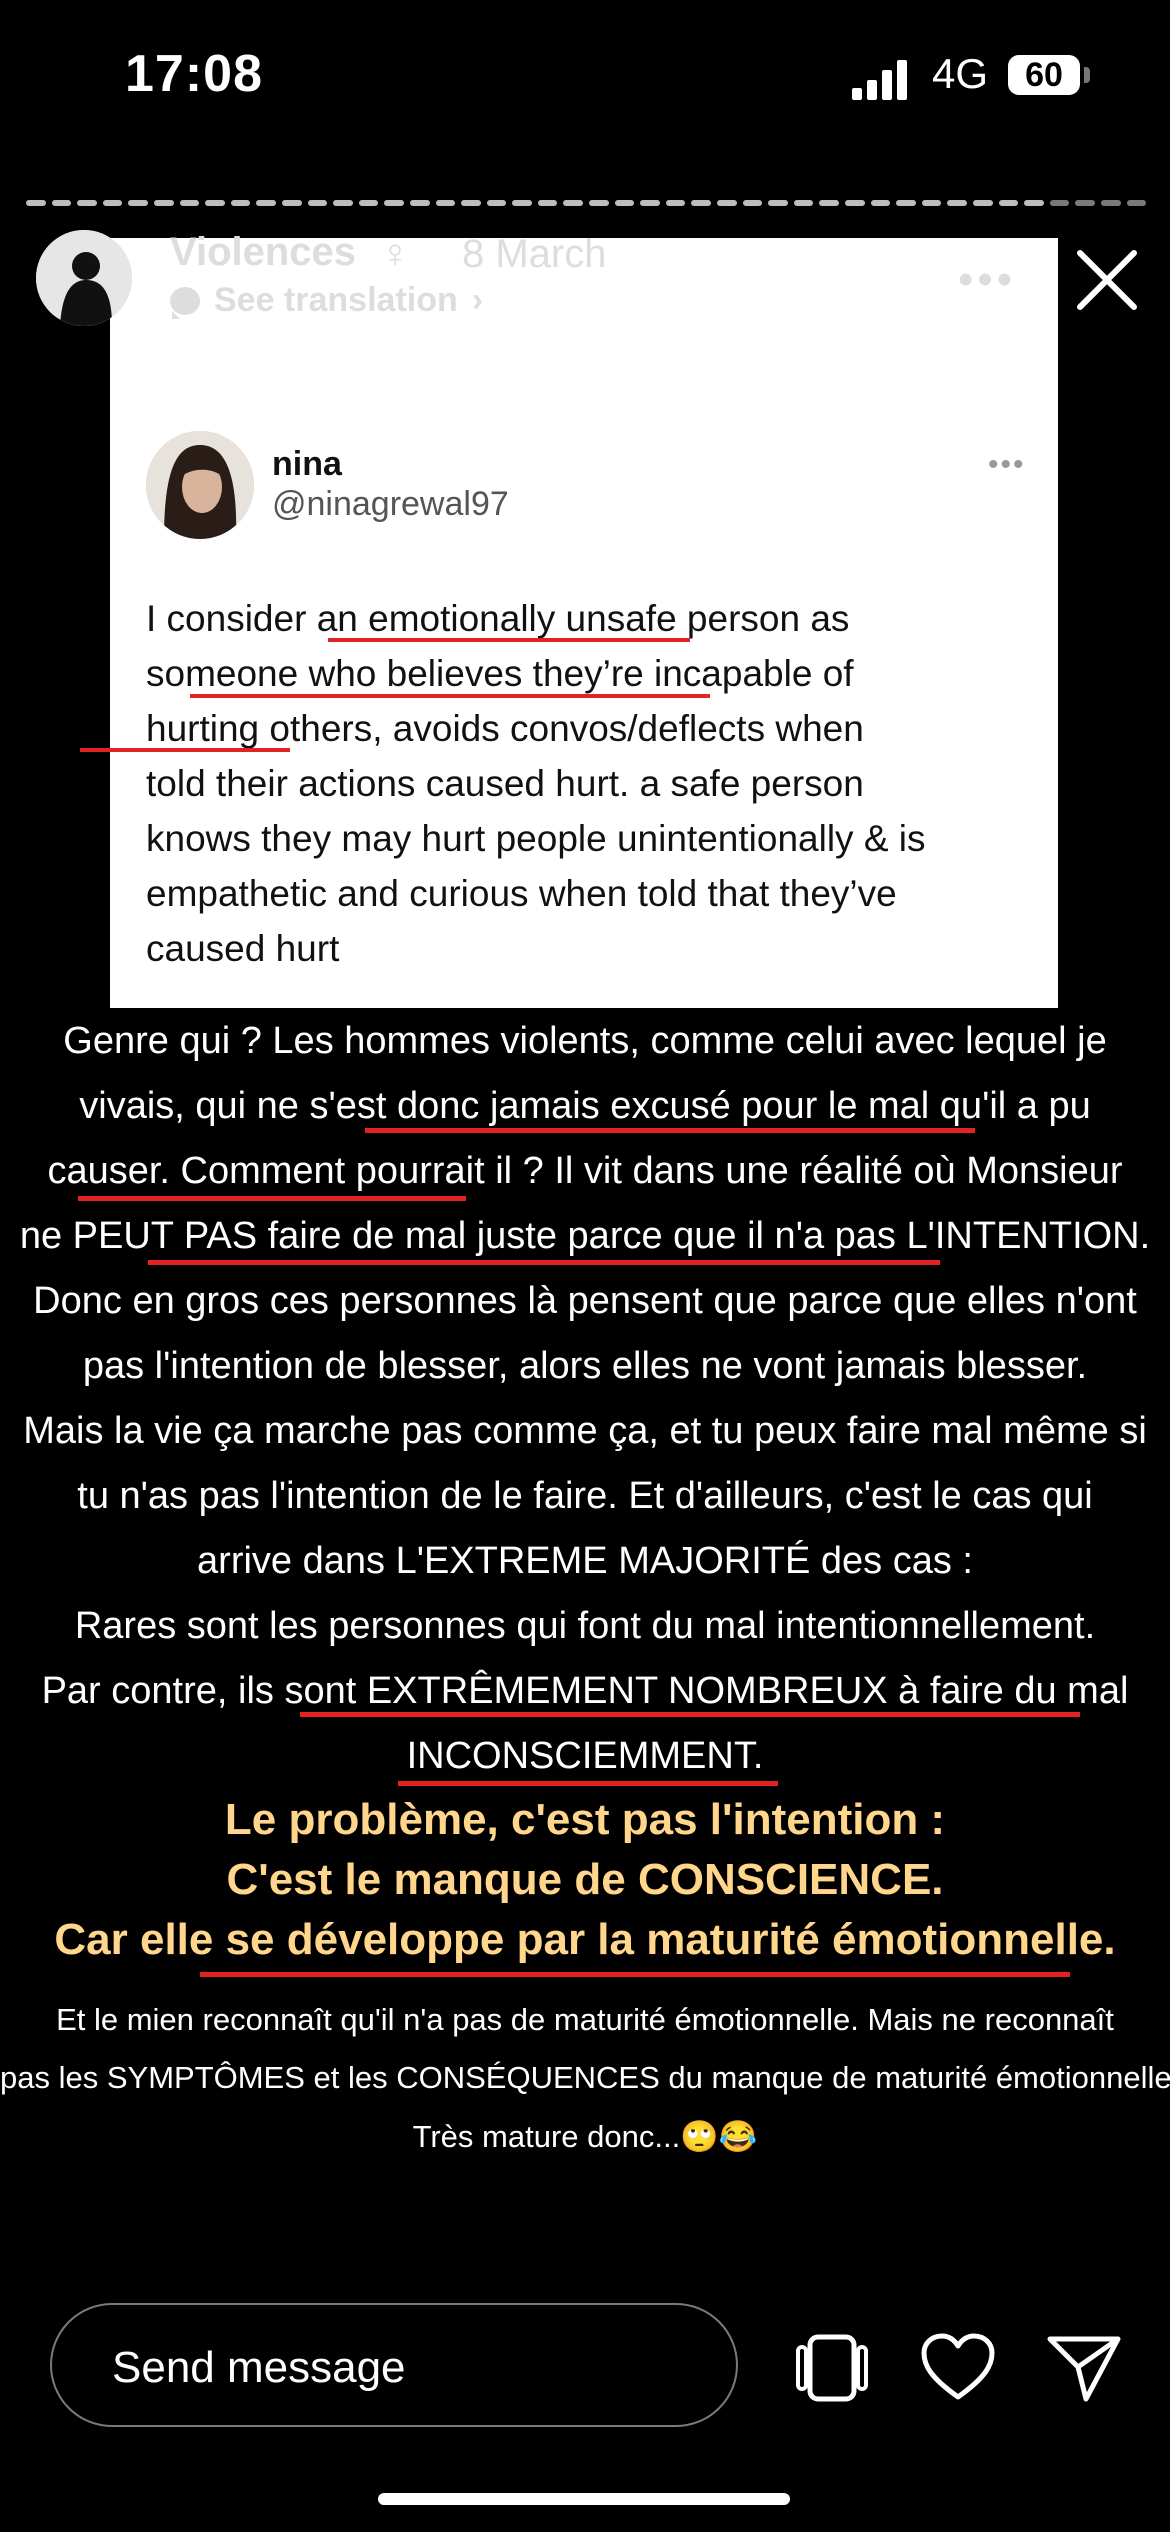 This screenshot has width=1170, height=2532. Describe the element at coordinates (1087, 75) in the screenshot. I see `battery-tip` at that location.